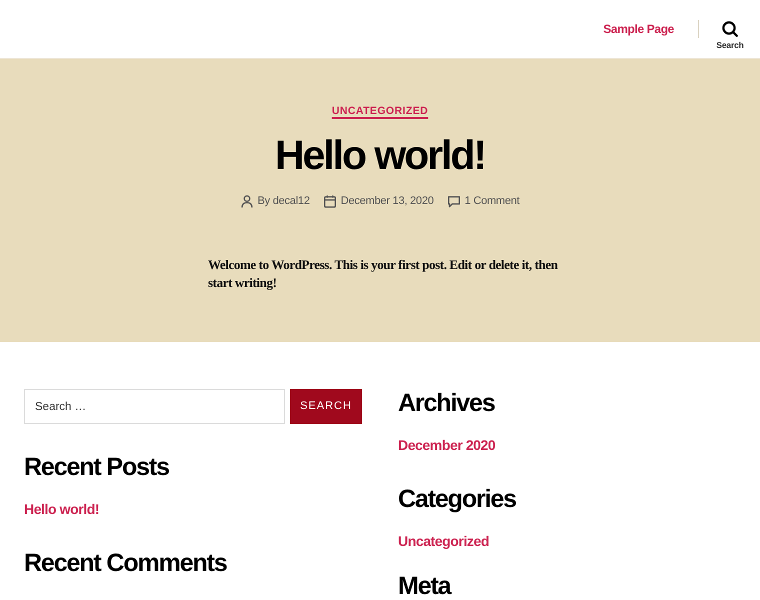 The width and height of the screenshot is (760, 600). Describe the element at coordinates (125, 563) in the screenshot. I see `widget-title: Recent Comments` at that location.